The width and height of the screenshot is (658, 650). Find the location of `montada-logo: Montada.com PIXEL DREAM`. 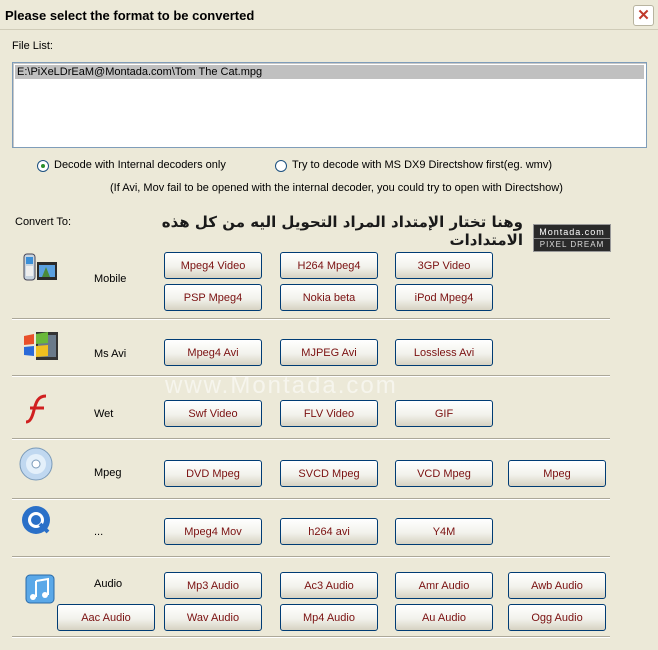

montada-logo: Montada.com PIXEL DREAM is located at coordinates (572, 238).